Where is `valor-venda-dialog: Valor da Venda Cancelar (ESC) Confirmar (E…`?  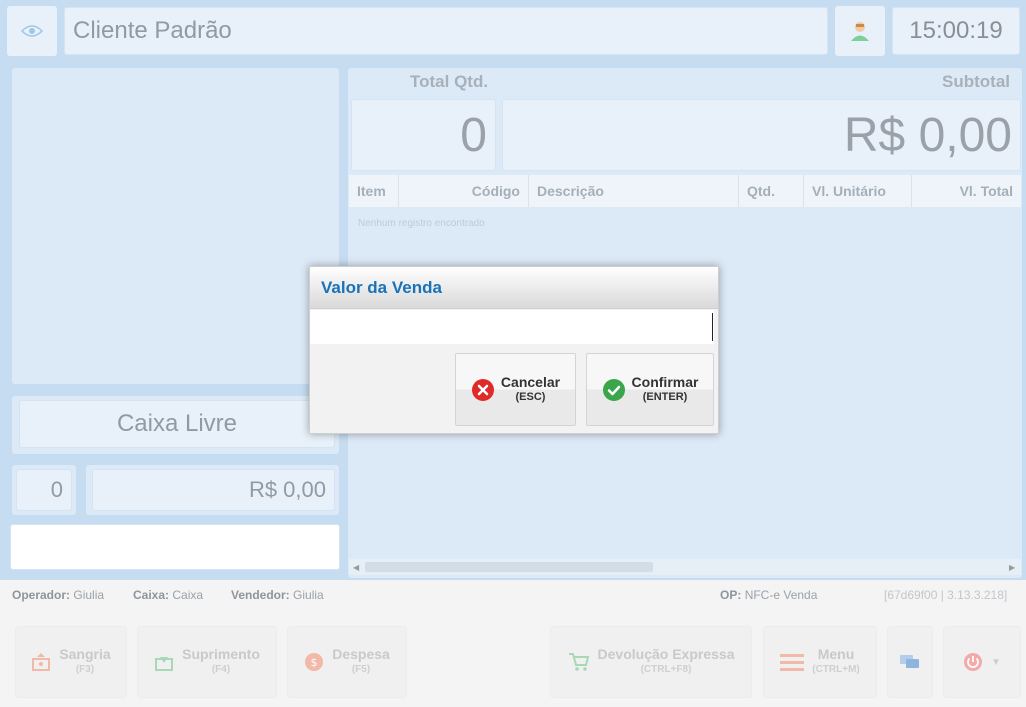 valor-venda-dialog: Valor da Venda Cancelar (ESC) Confirmar (E… is located at coordinates (514, 350).